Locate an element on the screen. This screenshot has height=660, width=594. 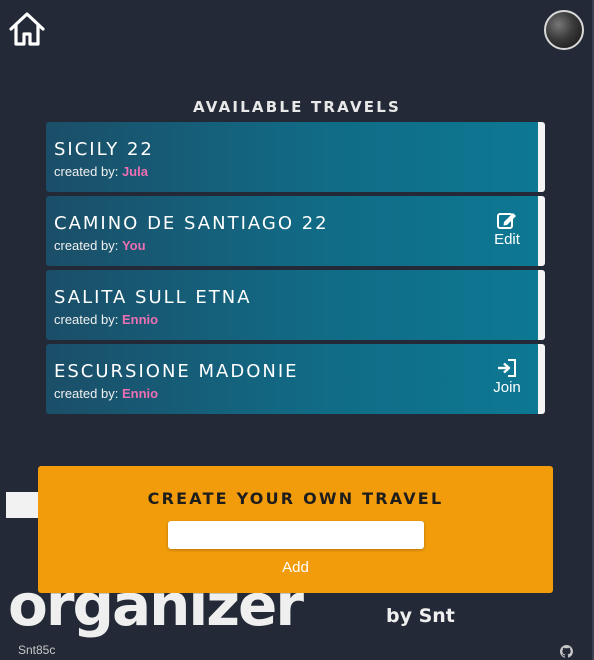
create-travel-title: CREATE YOUR OWN TRAVEL is located at coordinates (295, 498).